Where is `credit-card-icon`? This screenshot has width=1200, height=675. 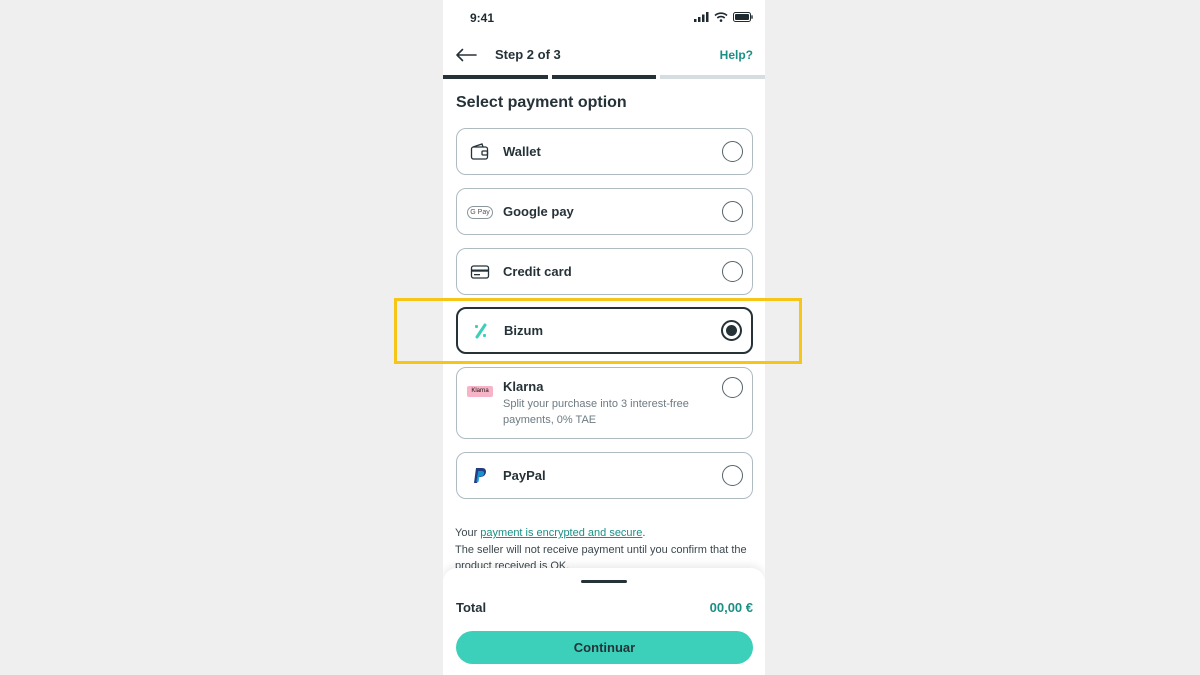 credit-card-icon is located at coordinates (480, 272).